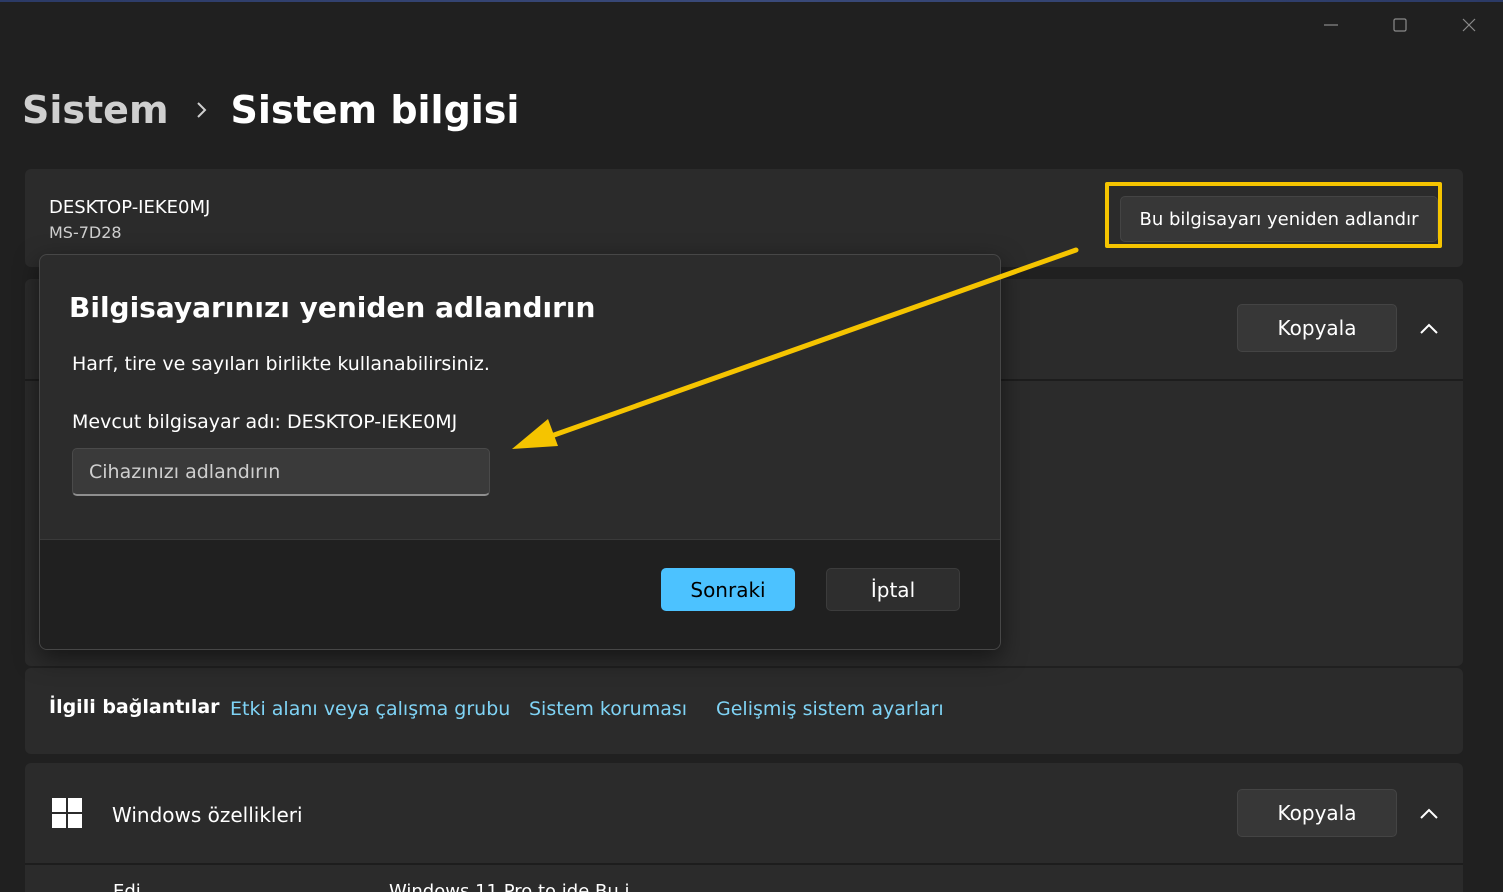 The height and width of the screenshot is (892, 1503). I want to click on device-model: MS-7D28, so click(85, 232).